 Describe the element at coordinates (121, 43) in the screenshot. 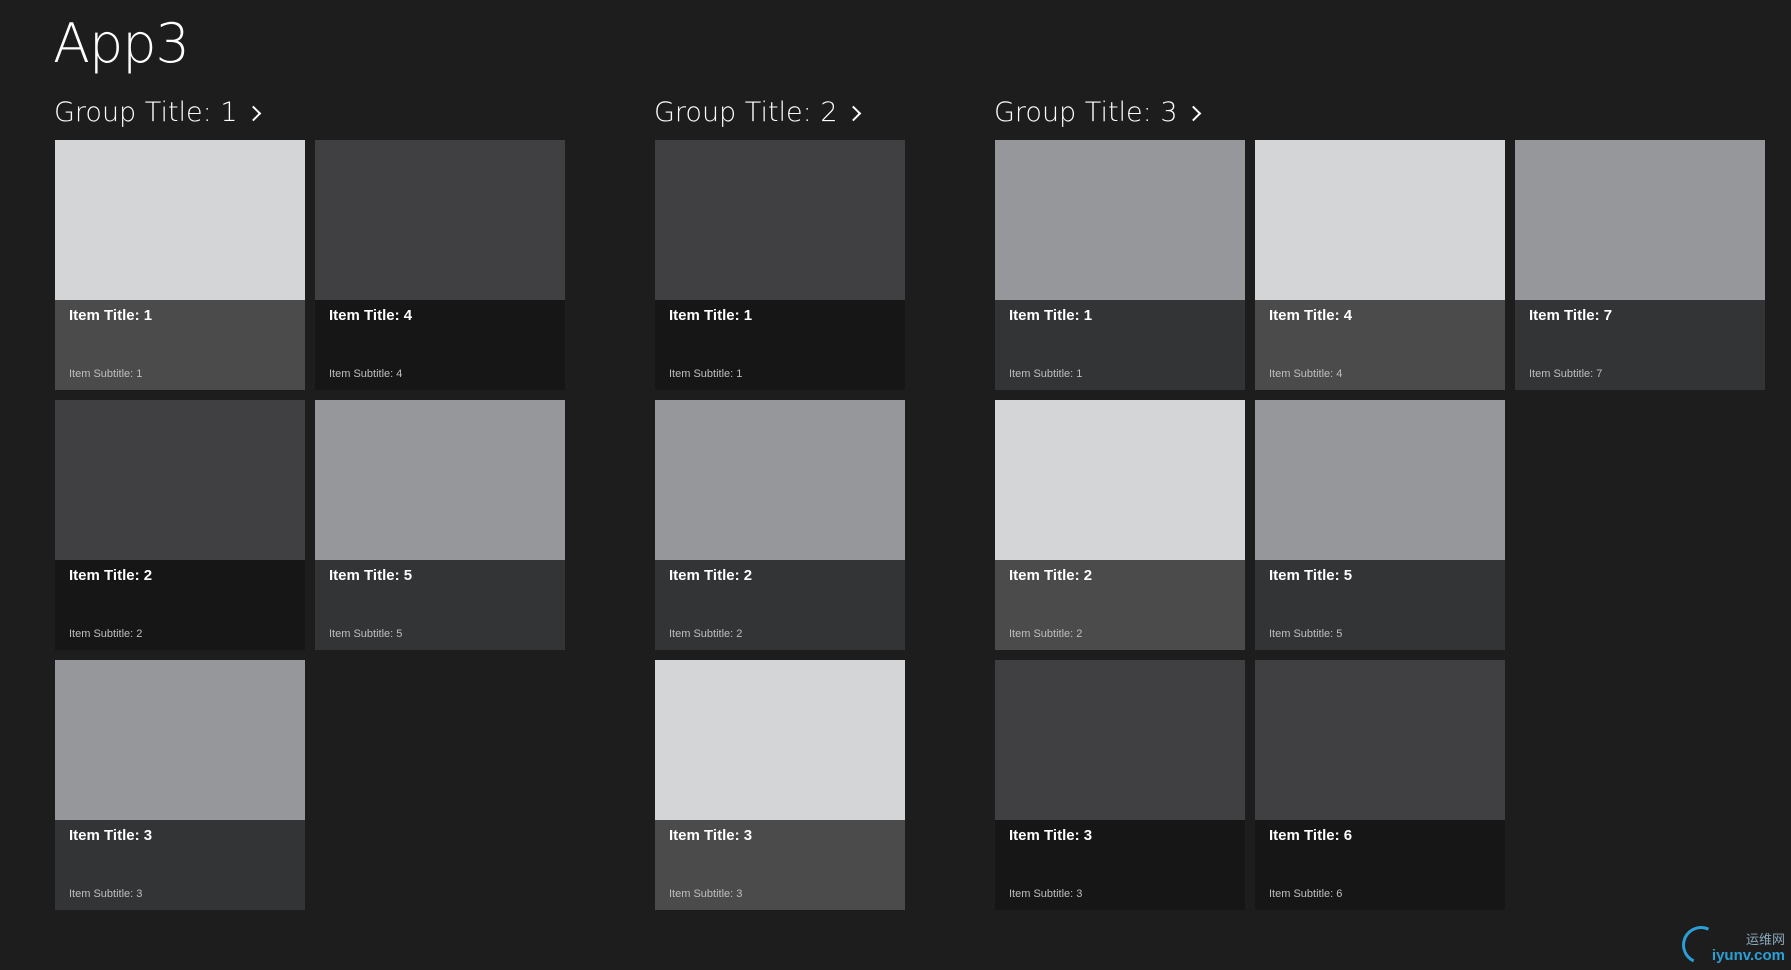

I see `page-title: App3` at that location.